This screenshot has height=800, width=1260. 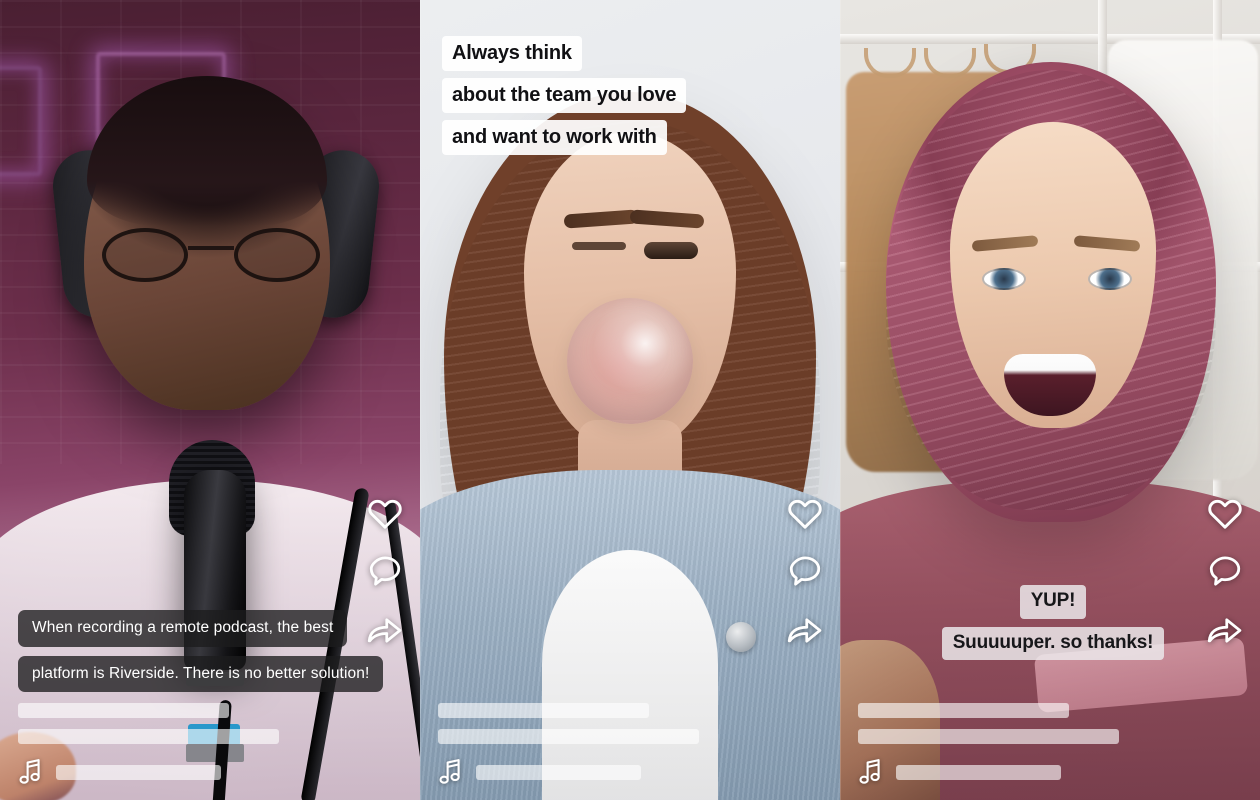 I want to click on caption-line: Always think, so click(x=512, y=53).